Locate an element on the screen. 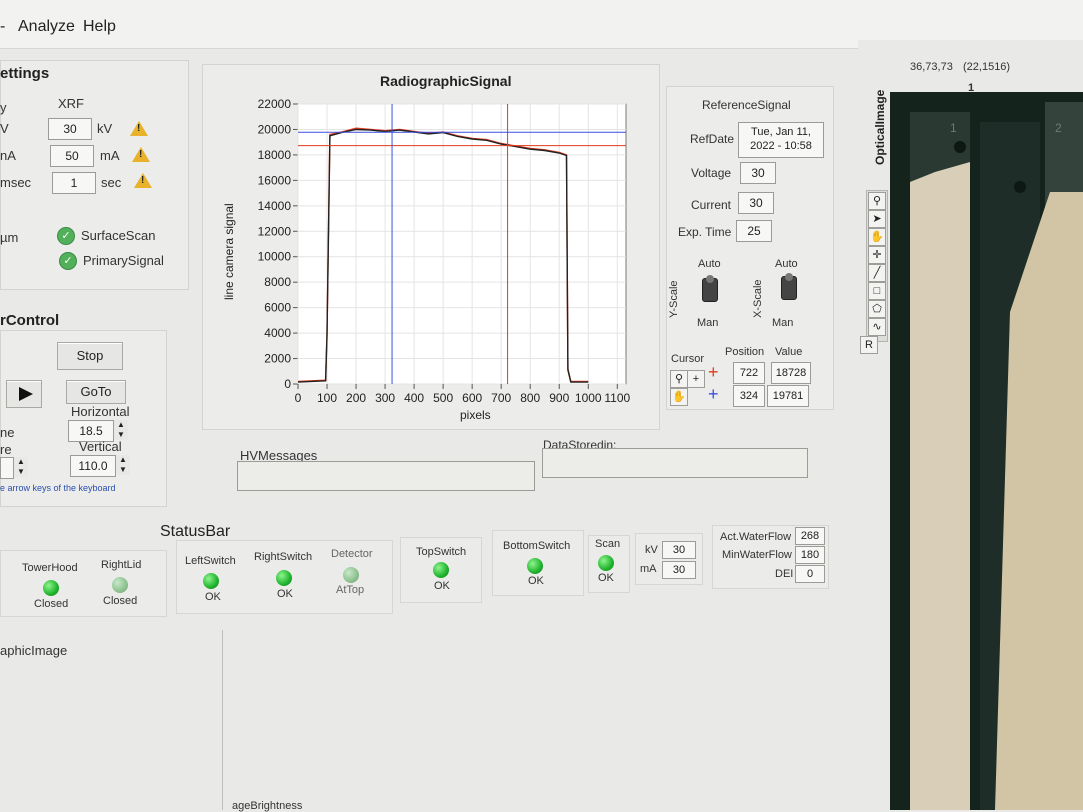 The width and height of the screenshot is (1083, 812). y-tick-label: 20000 is located at coordinates (275, 129).